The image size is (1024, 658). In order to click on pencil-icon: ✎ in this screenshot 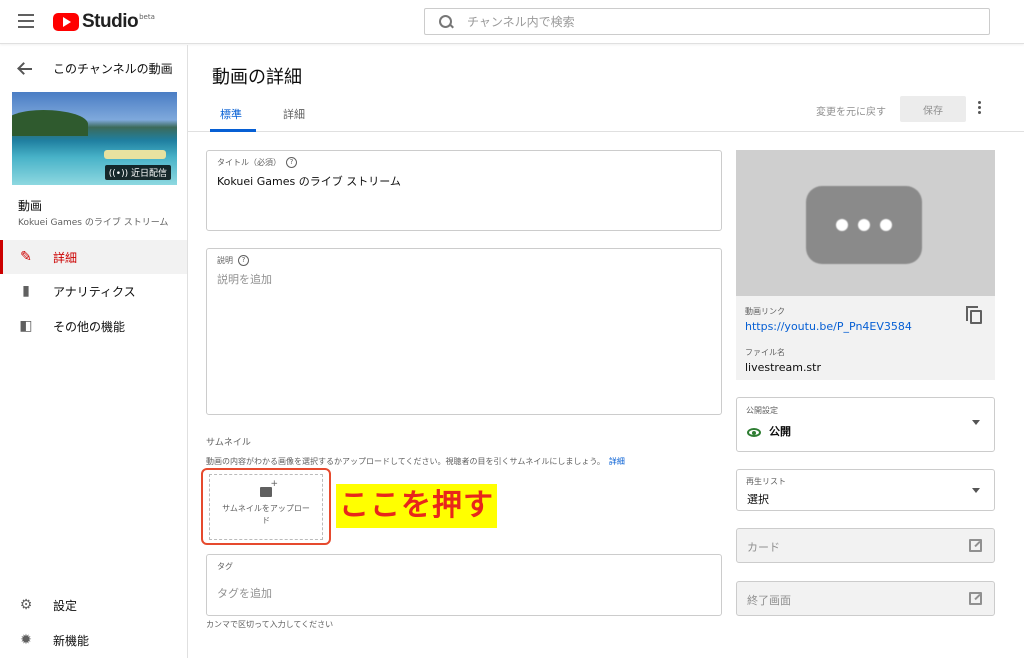, I will do `click(26, 257)`.